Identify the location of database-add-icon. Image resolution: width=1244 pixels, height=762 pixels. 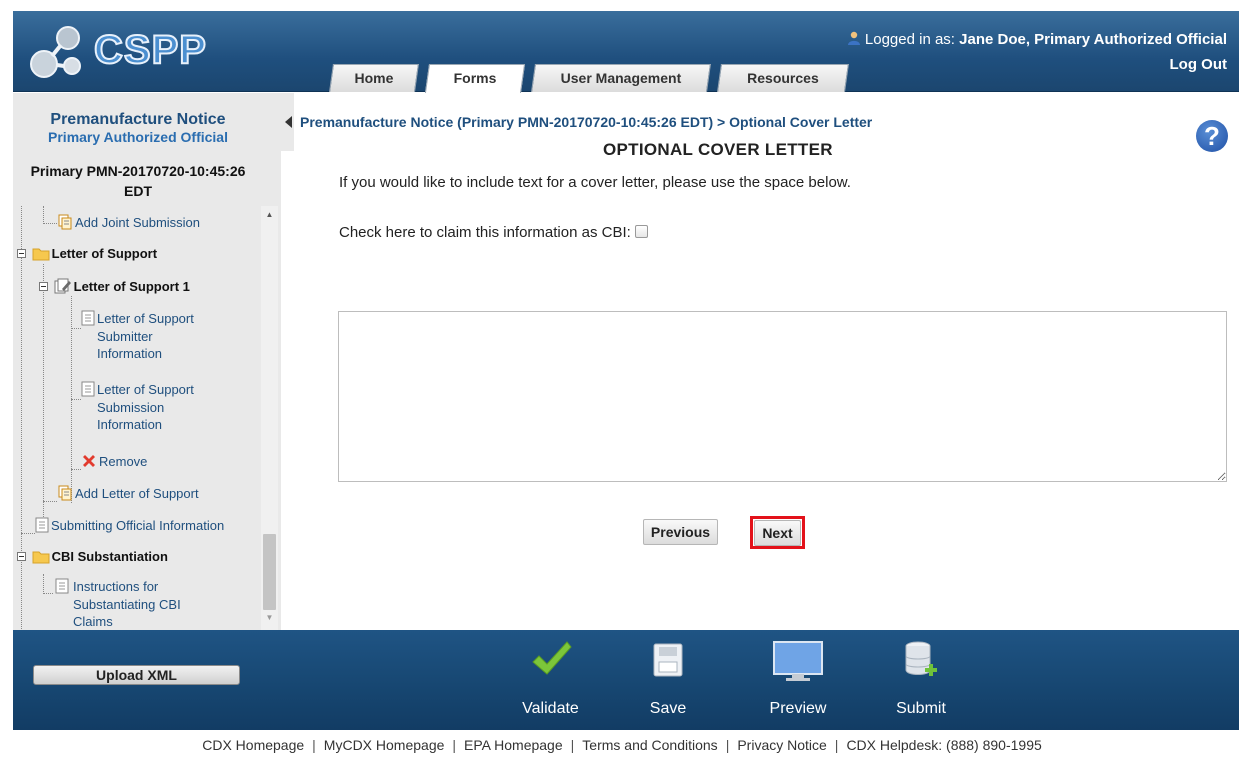
(921, 658).